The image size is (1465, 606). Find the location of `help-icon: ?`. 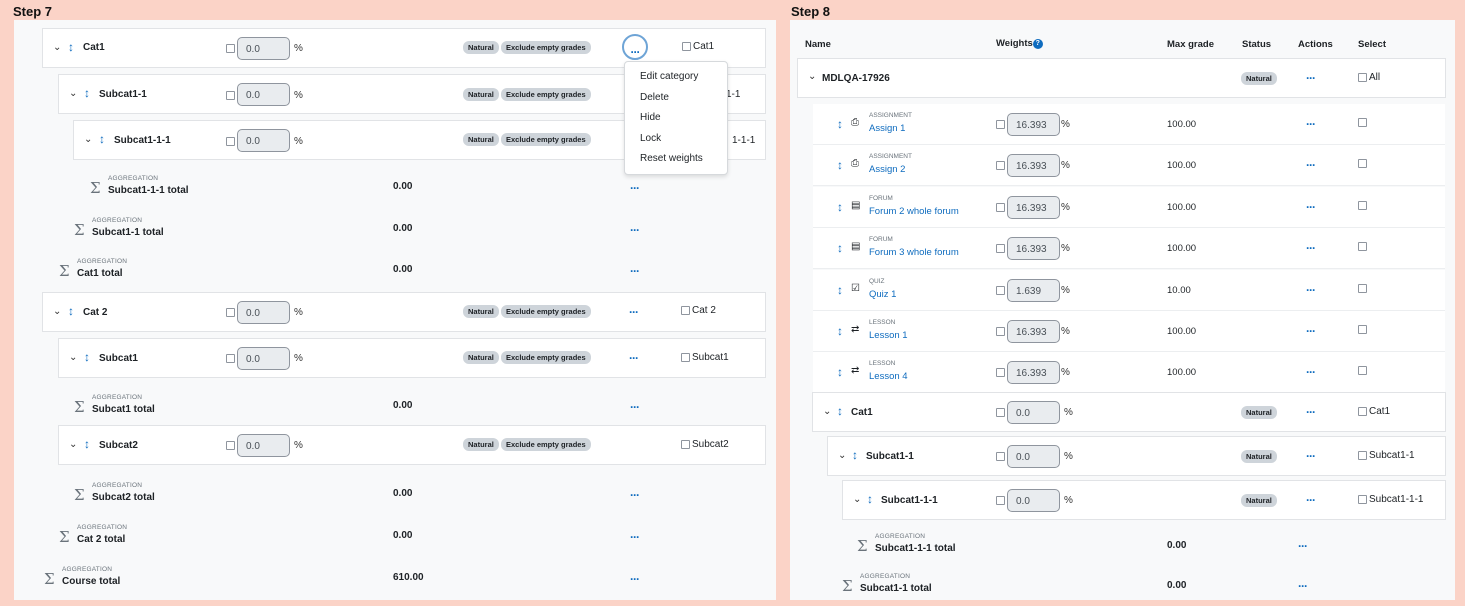

help-icon: ? is located at coordinates (1037, 44).